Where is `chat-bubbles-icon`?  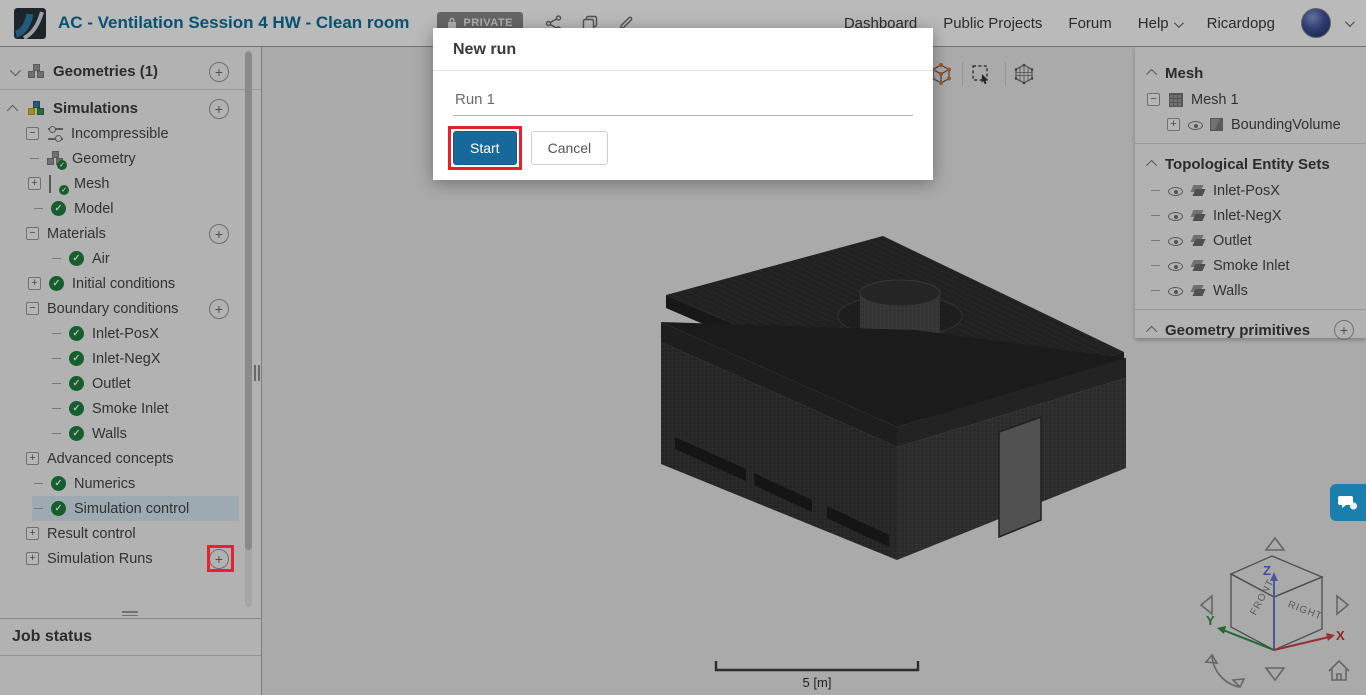
chat-bubbles-icon is located at coordinates (1348, 503).